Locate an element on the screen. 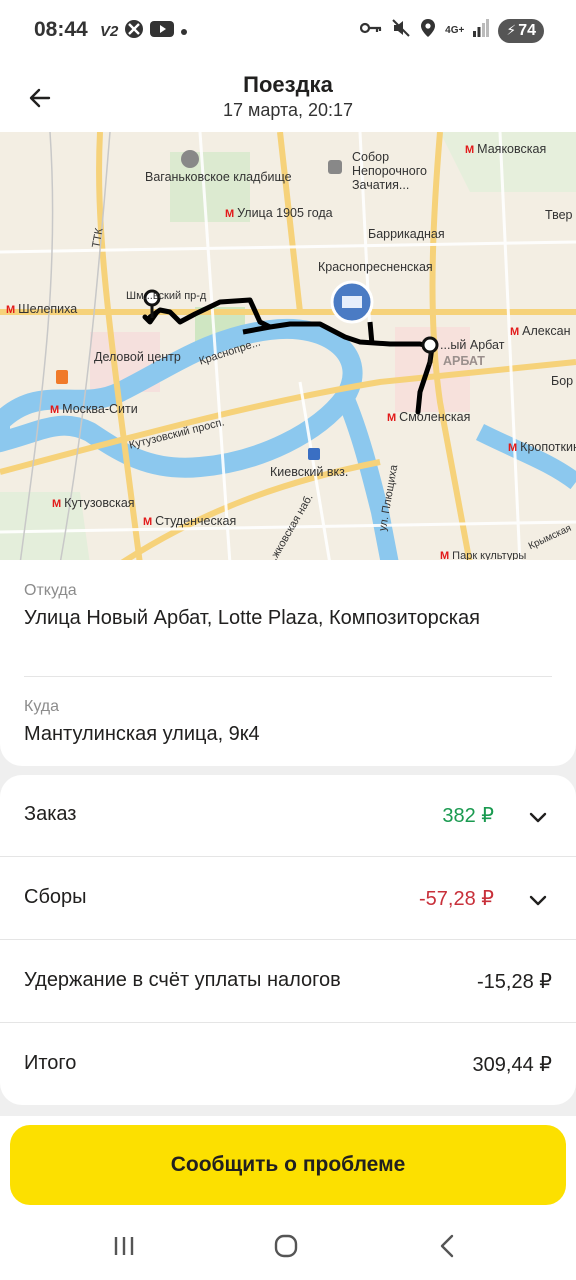 This screenshot has width=576, height=1280. to-address: Мантулинская улица, 9к4 is located at coordinates (142, 734).